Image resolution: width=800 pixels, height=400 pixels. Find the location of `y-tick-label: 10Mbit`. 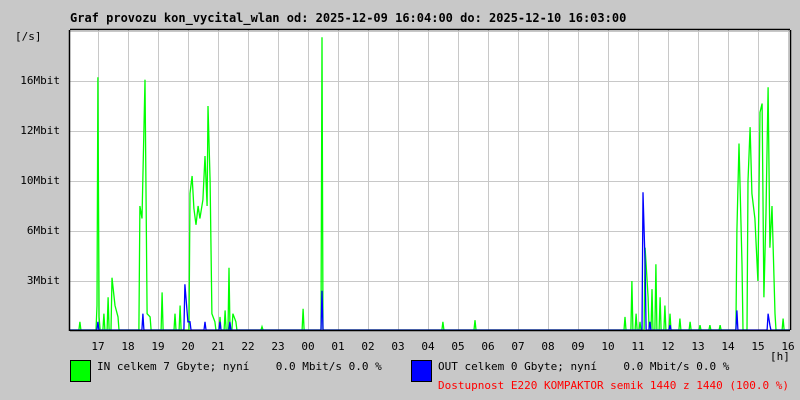

y-tick-label: 10Mbit is located at coordinates (40, 180).